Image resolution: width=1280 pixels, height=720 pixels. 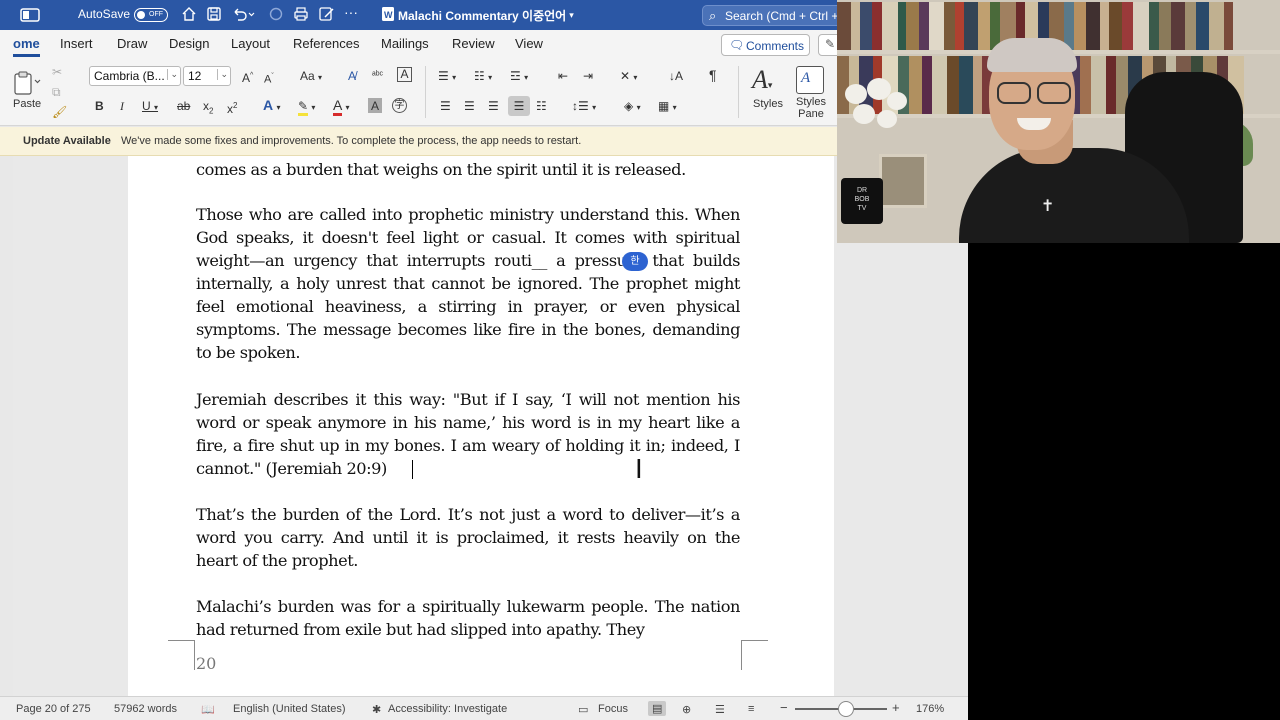 I want to click on undo-icon, so click(x=243, y=14).